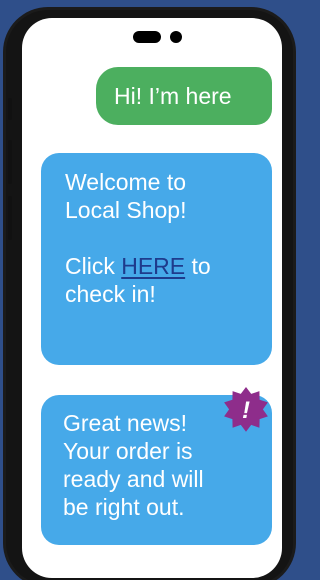  What do you see at coordinates (176, 37) in the screenshot?
I see `front-camera` at bounding box center [176, 37].